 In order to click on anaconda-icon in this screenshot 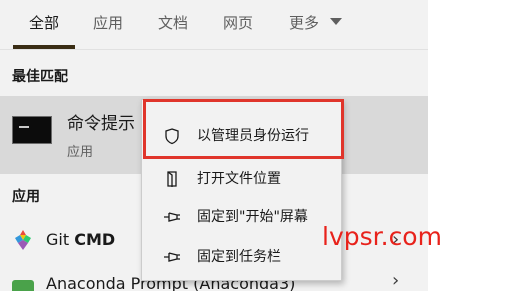, I will do `click(23, 285)`.